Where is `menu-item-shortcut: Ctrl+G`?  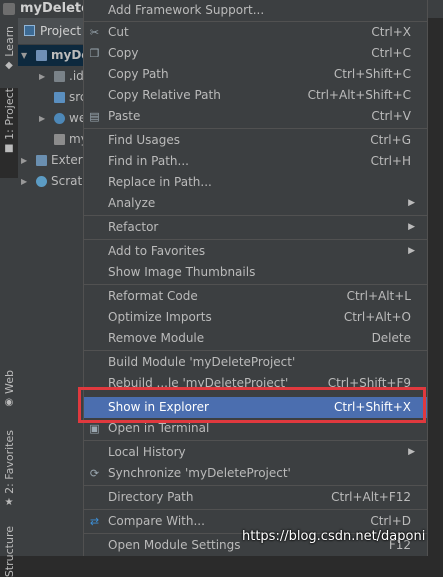
menu-item-shortcut: Ctrl+G is located at coordinates (390, 140).